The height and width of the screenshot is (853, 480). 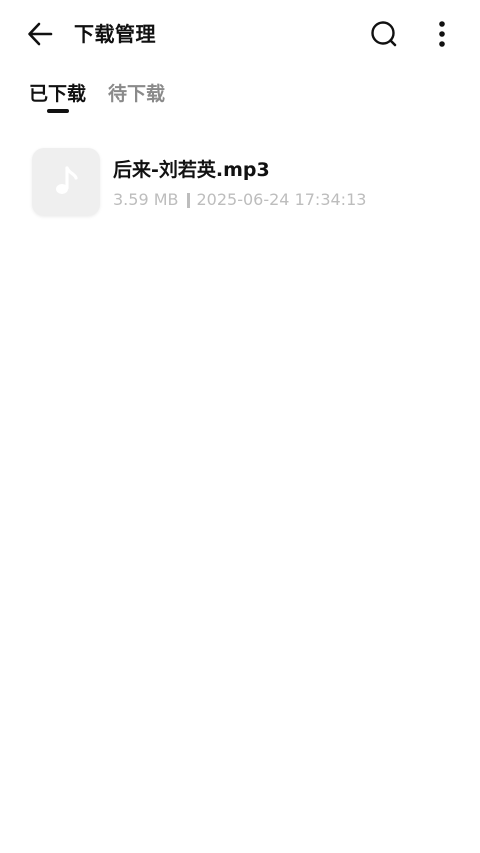 What do you see at coordinates (191, 170) in the screenshot?
I see `file-name: 后来-刘若英.mp3` at bounding box center [191, 170].